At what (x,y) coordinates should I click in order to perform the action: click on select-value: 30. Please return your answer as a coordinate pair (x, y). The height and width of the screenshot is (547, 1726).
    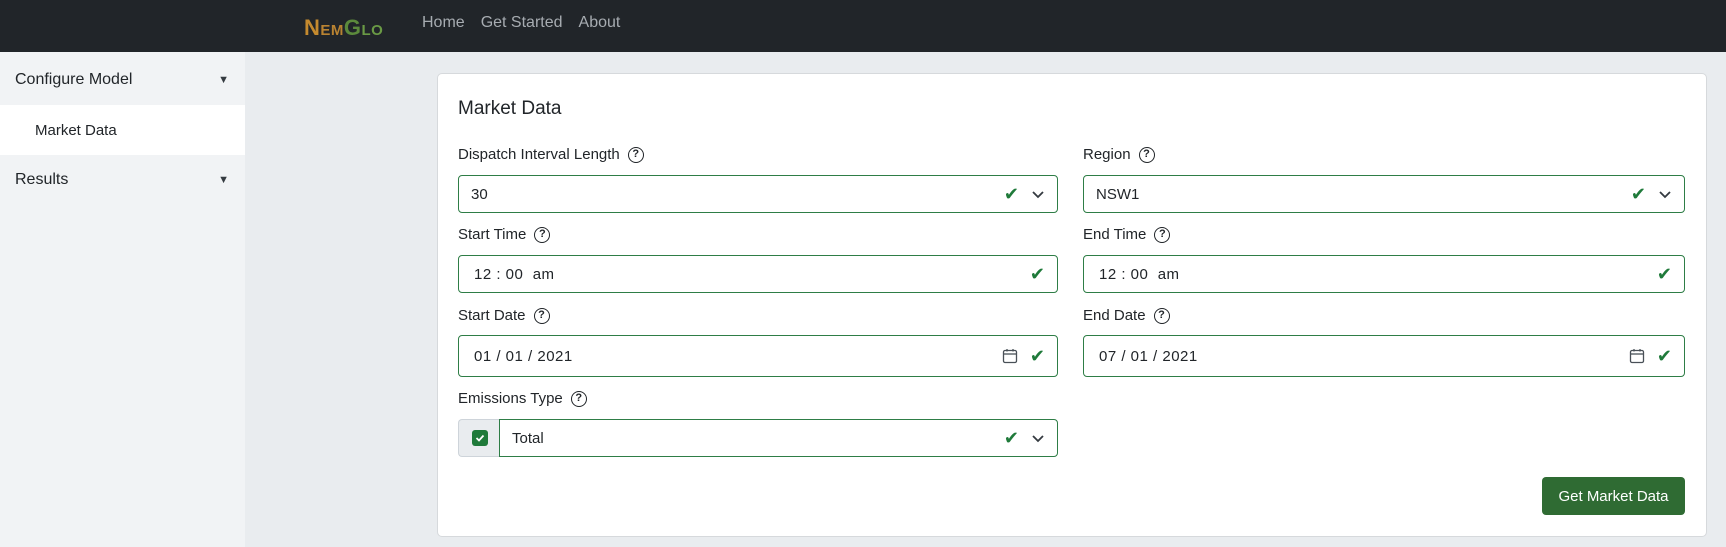
    Looking at the image, I should click on (479, 194).